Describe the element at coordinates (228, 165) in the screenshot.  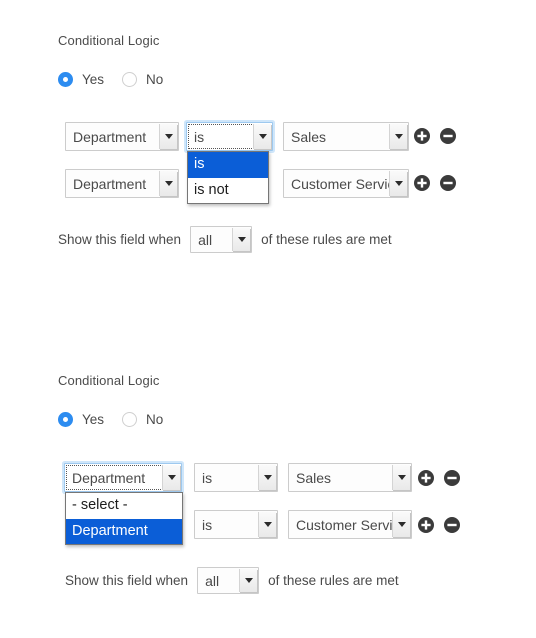
I see `dropdown-option-is: is` at that location.